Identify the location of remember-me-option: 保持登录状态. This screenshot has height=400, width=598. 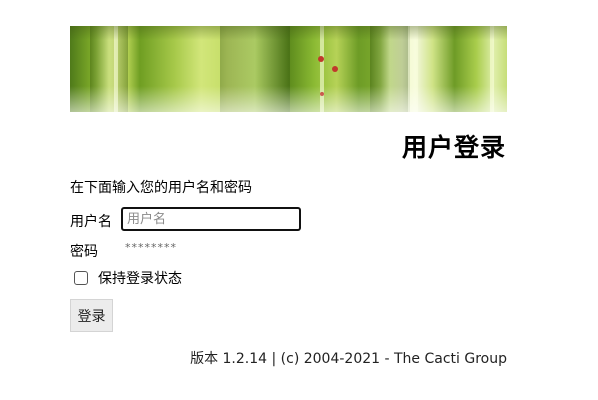
(128, 278).